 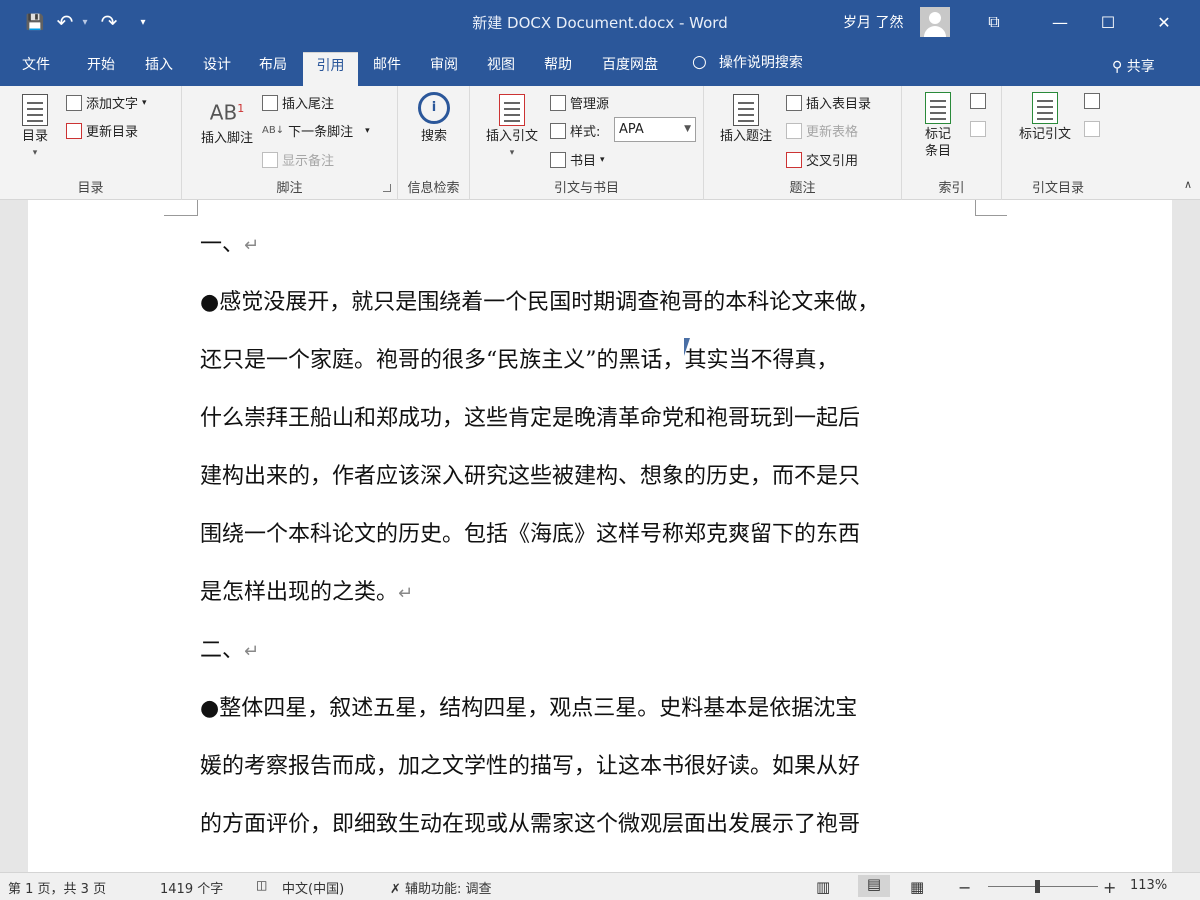 I want to click on insert-caption-label: 插入题注, so click(x=745, y=136).